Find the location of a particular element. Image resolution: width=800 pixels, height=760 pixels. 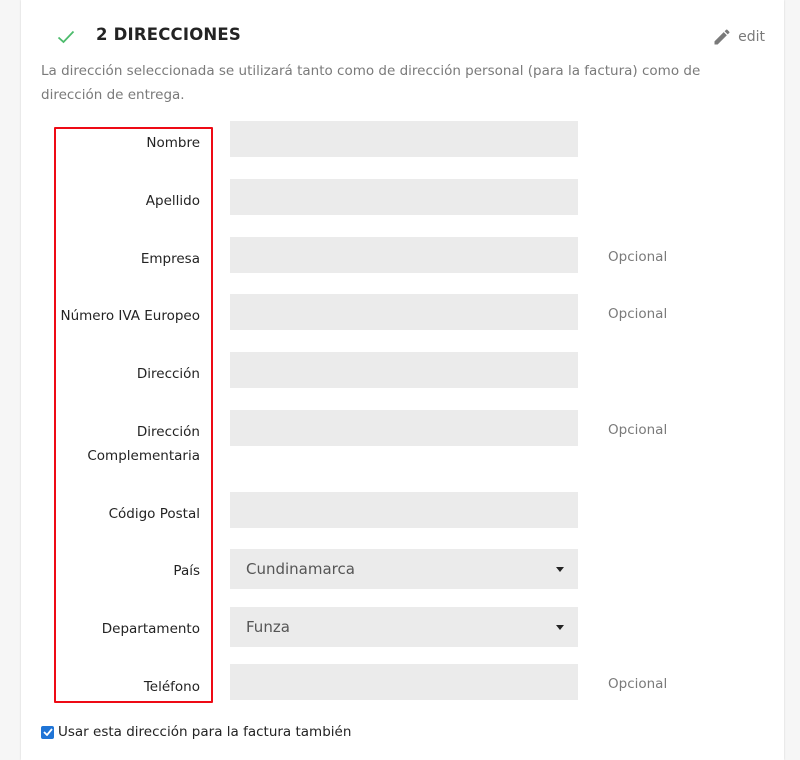

field-label: Código Postal is located at coordinates (154, 514).